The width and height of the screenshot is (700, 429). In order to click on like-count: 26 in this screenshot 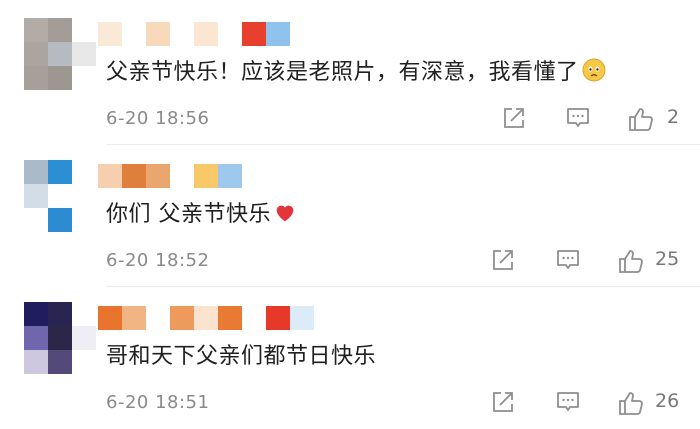, I will do `click(667, 401)`.